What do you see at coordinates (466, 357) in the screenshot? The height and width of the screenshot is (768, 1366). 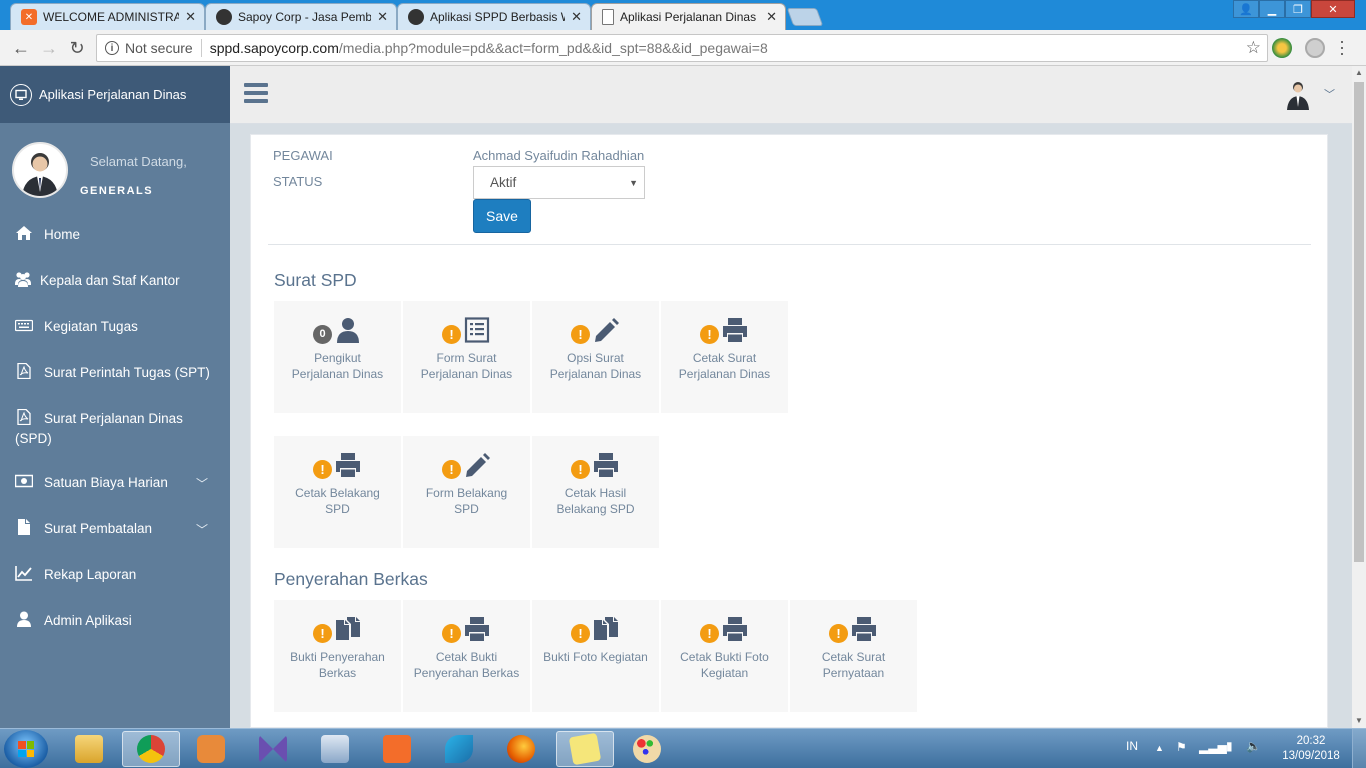 I see `tile-form-surat: ! Form Surat Perjalanan Dinas` at bounding box center [466, 357].